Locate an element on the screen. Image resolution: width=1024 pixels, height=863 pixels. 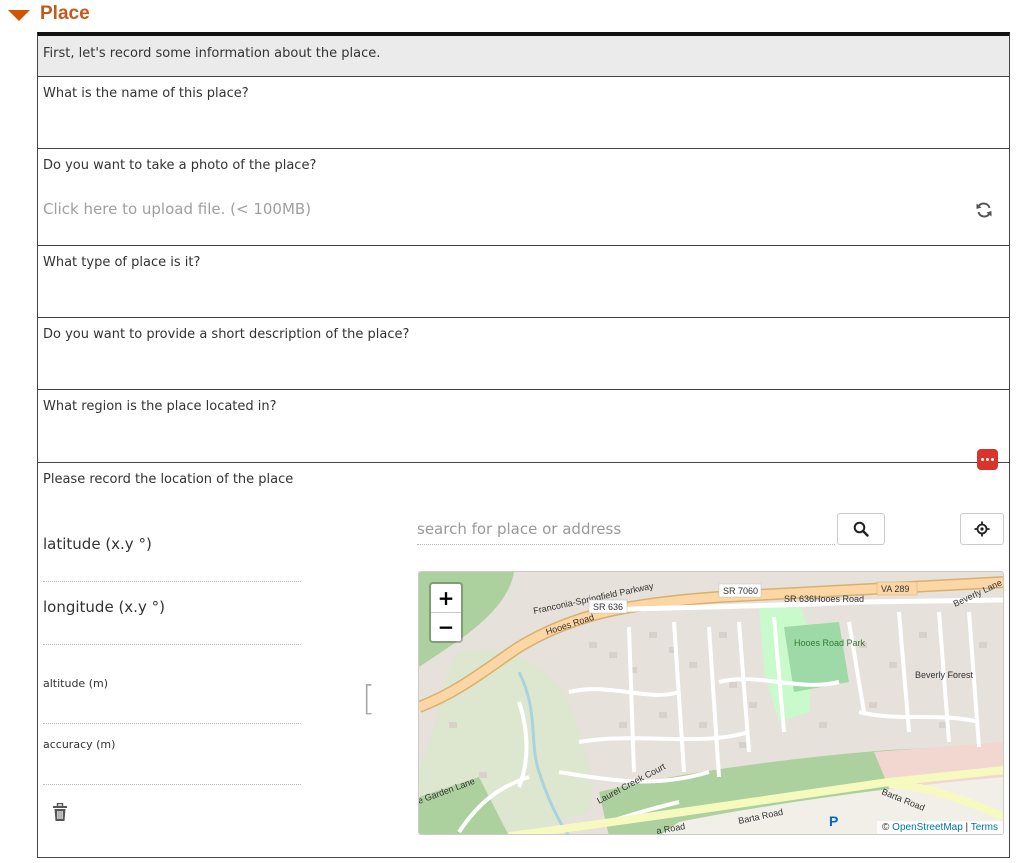
locate-button is located at coordinates (982, 529).